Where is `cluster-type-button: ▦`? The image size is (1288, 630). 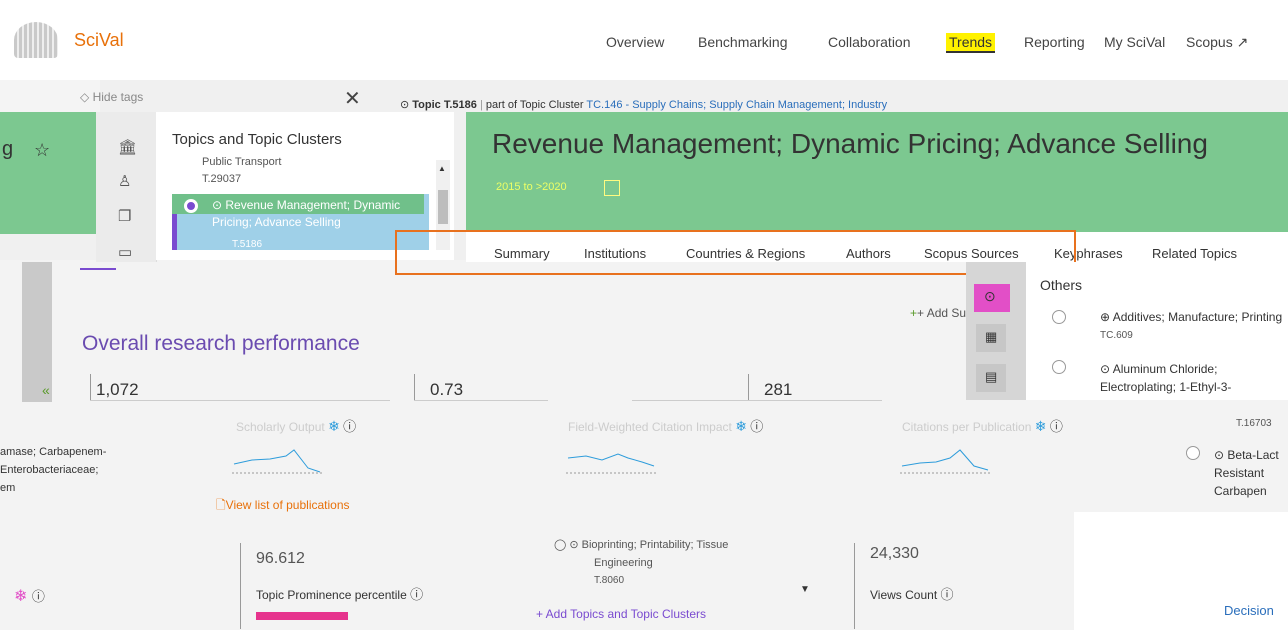
cluster-type-button: ▦ is located at coordinates (991, 338).